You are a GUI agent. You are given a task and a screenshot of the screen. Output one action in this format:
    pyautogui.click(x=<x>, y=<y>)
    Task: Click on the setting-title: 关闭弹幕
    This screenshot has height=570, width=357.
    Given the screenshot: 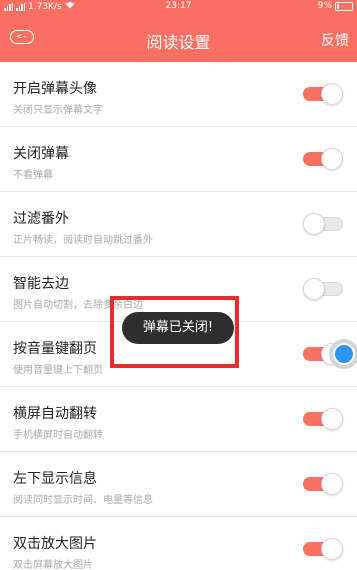 What is the action you would take?
    pyautogui.click(x=41, y=154)
    